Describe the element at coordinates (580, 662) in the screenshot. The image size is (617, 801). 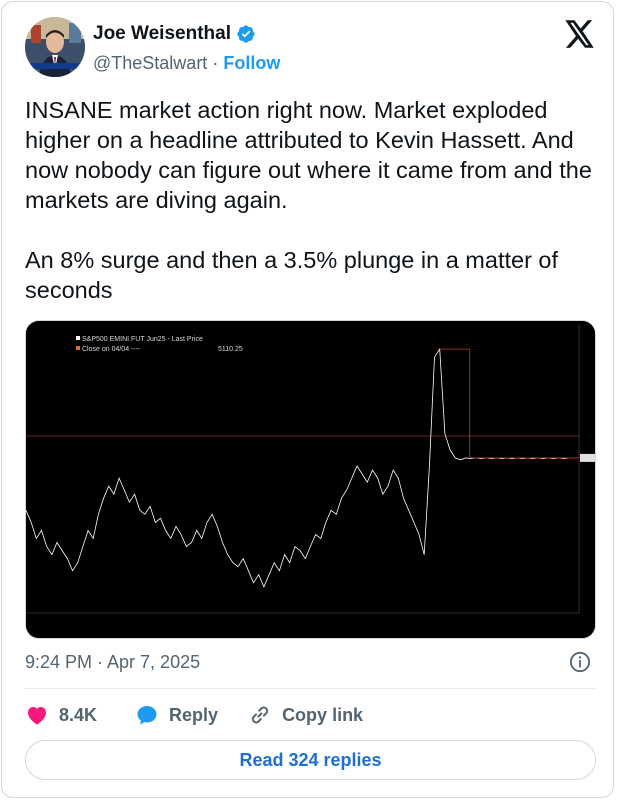
I see `info-icon` at that location.